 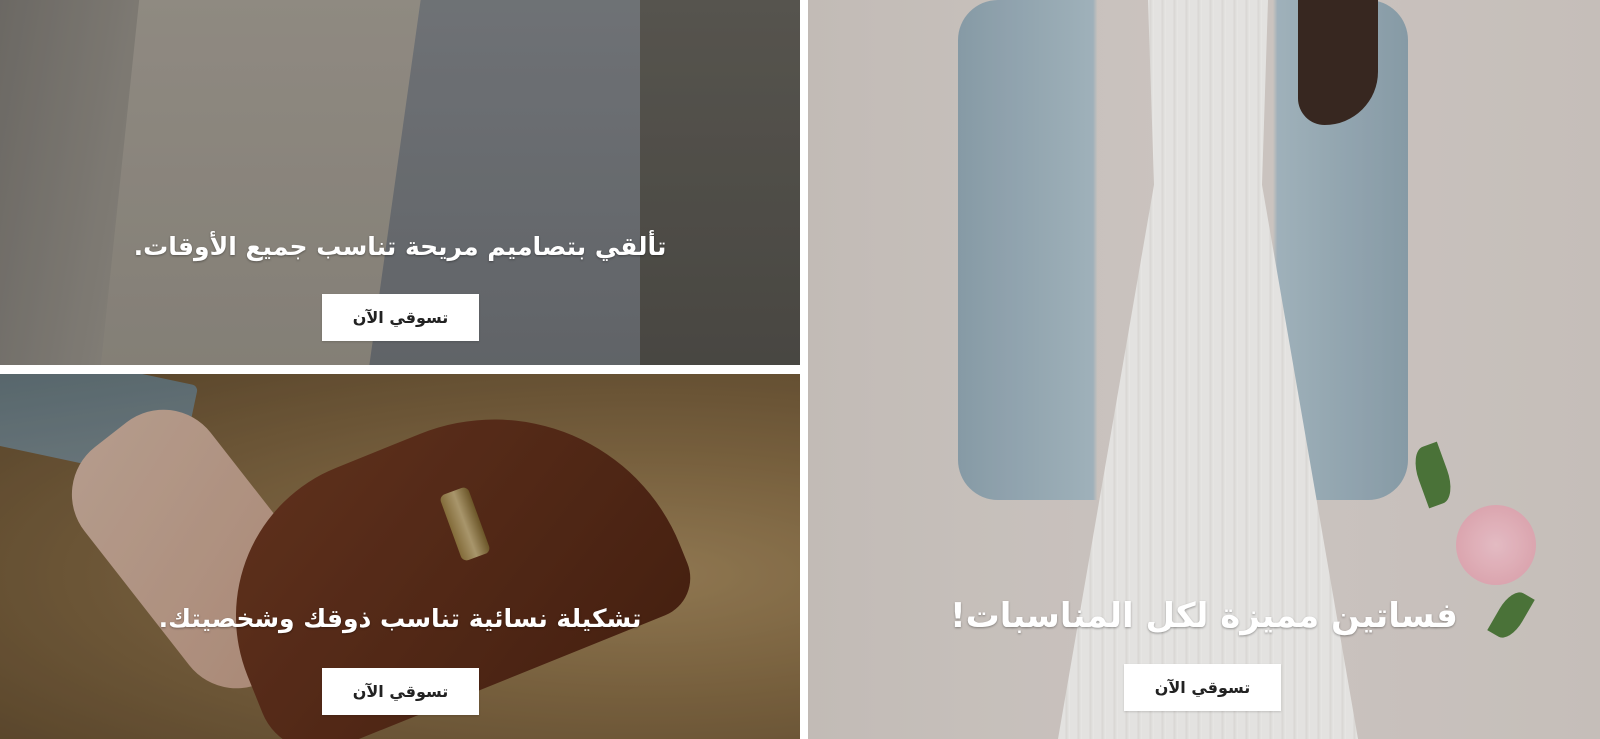 I want to click on promo-headline: فساتين مميزة لكل المناسبات!, so click(x=1204, y=616).